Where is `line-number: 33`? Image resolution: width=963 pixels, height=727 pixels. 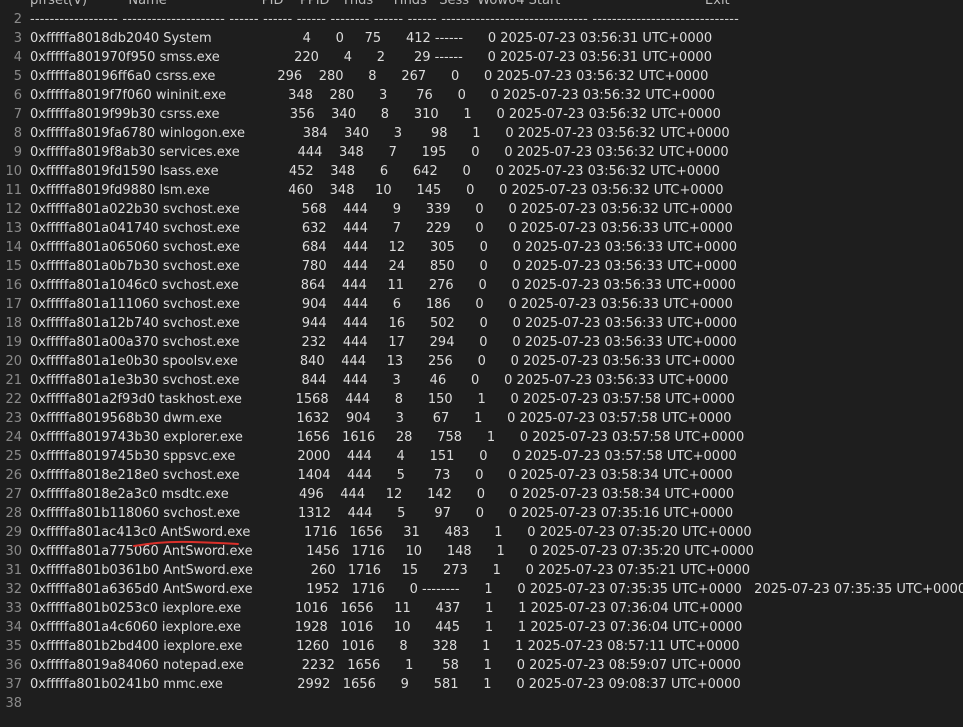
line-number: 33 is located at coordinates (13, 608).